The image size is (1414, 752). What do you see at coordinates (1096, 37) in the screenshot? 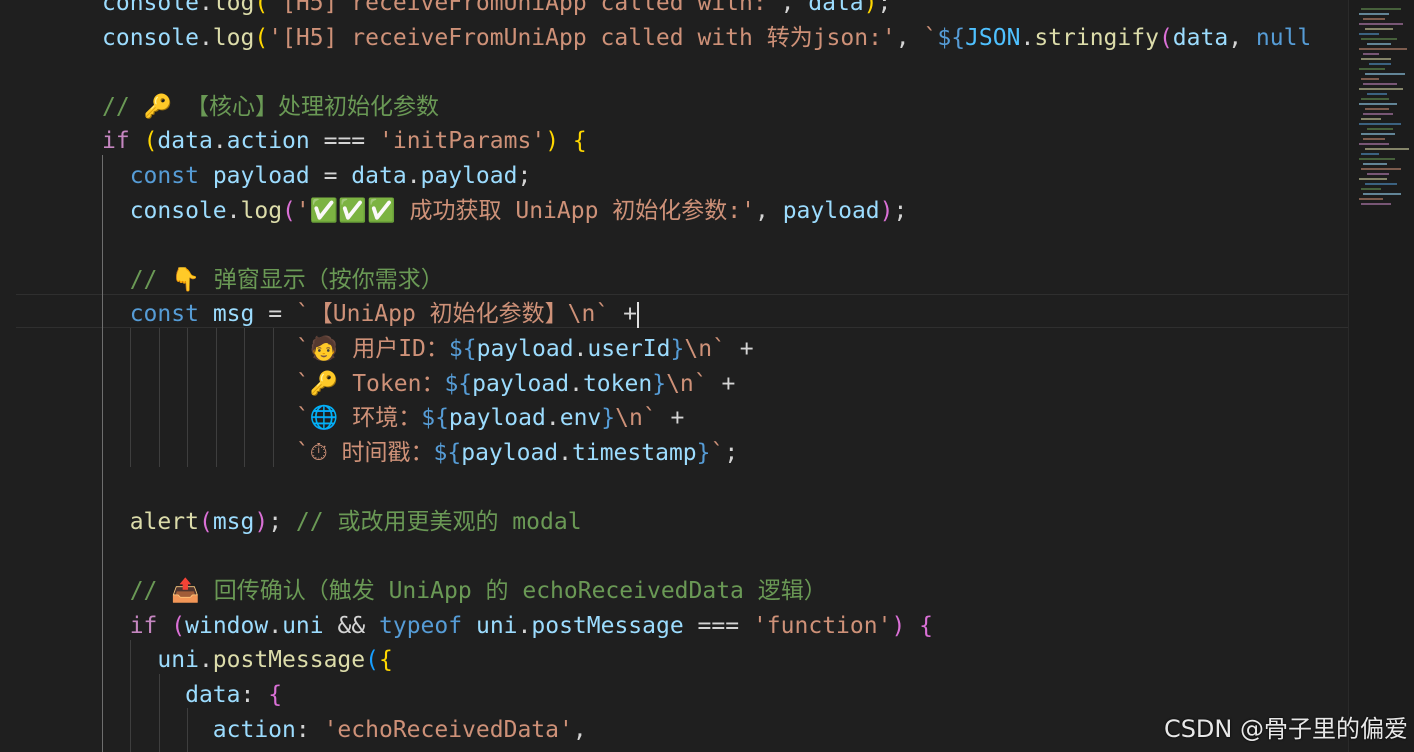
I see `code-token: stringify` at bounding box center [1096, 37].